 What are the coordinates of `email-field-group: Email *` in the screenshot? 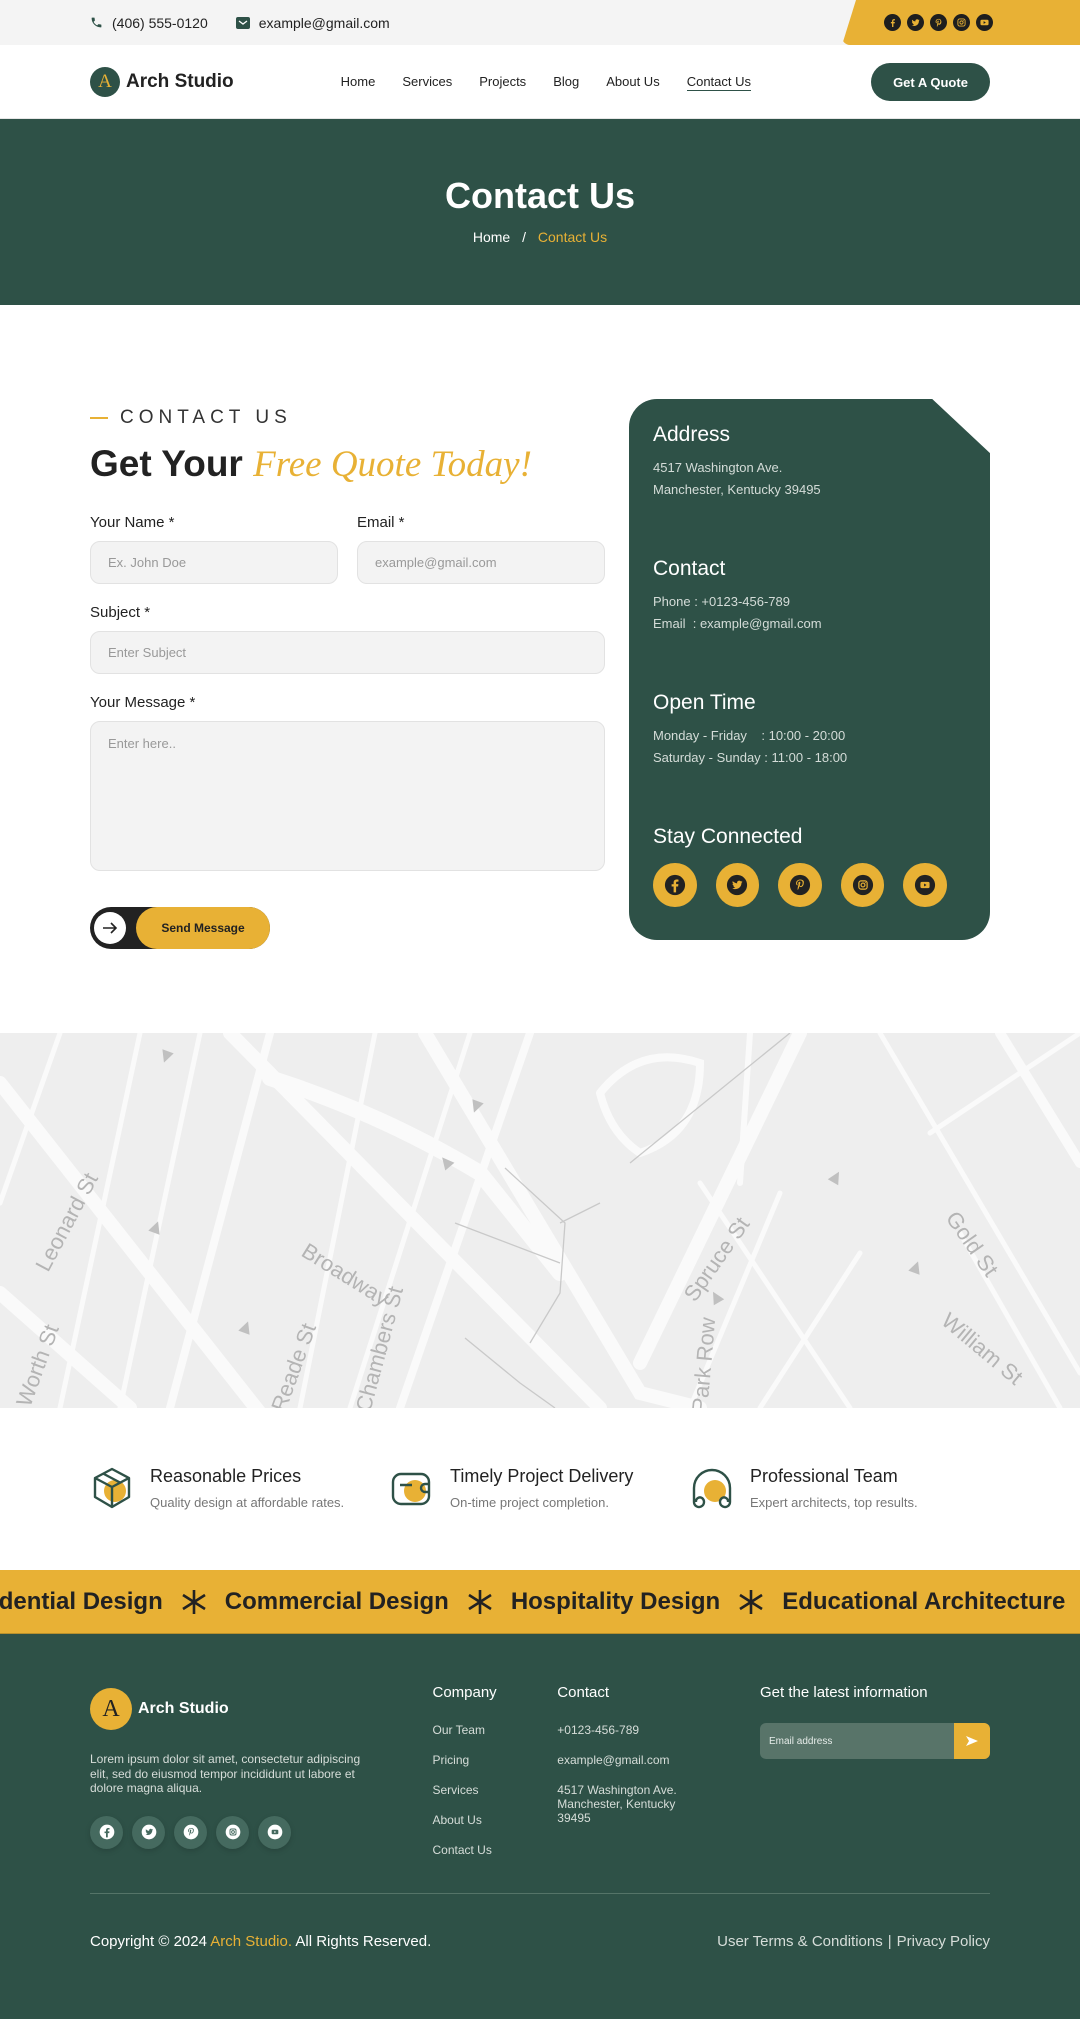 It's located at (481, 549).